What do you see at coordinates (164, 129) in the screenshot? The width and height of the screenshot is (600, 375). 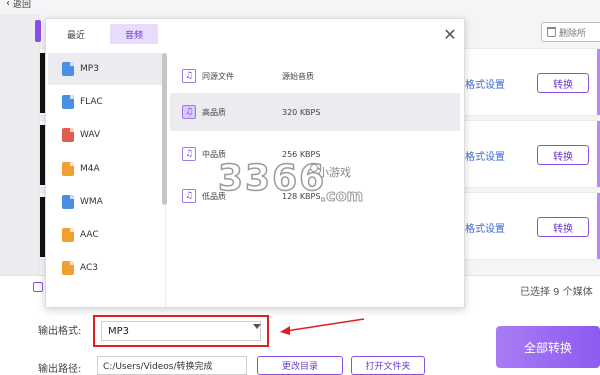 I see `format-list-scrollbar` at bounding box center [164, 129].